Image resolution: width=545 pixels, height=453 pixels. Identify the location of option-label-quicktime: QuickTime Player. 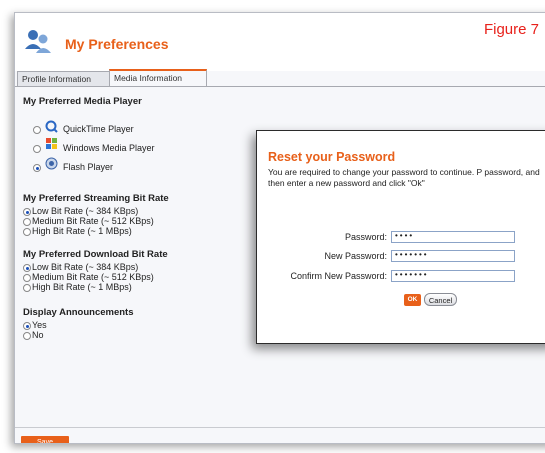
(98, 129).